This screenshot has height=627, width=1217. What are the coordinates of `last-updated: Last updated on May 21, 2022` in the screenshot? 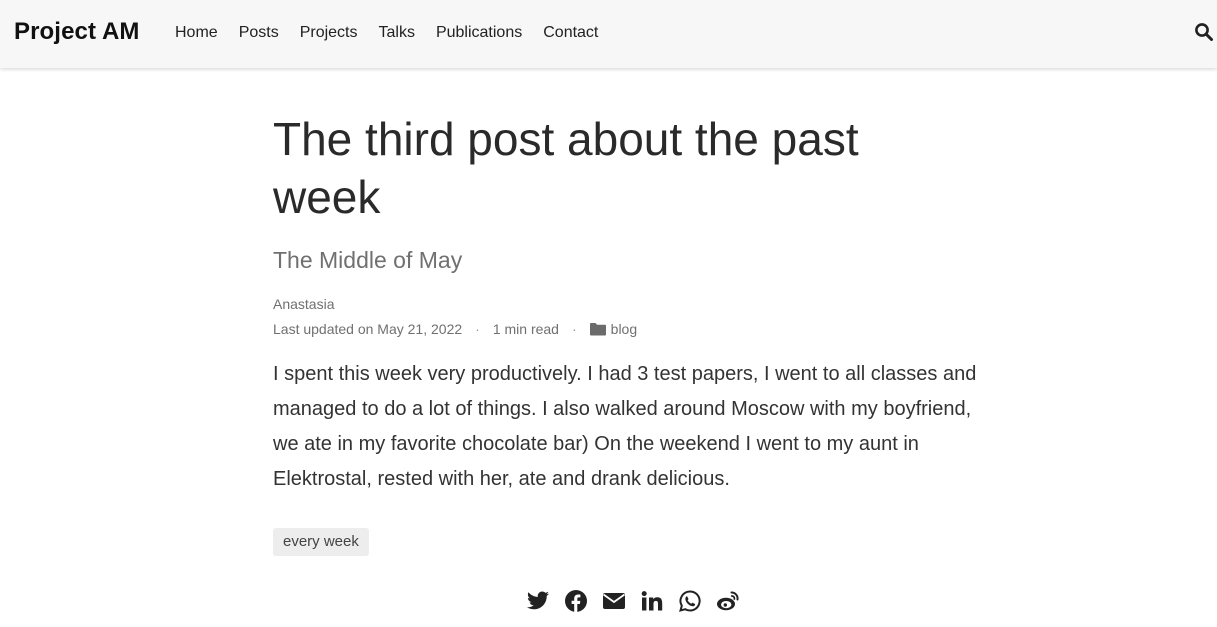 It's located at (368, 329).